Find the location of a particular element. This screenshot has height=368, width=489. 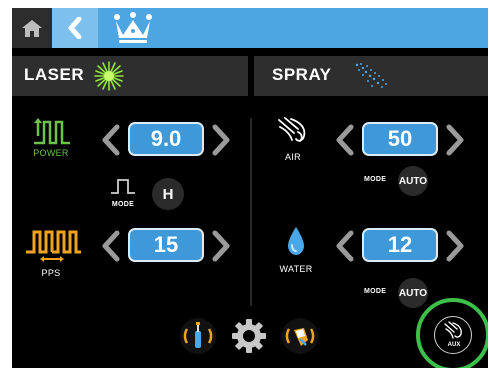

air-mode-auto-button: AUTO is located at coordinates (413, 181).